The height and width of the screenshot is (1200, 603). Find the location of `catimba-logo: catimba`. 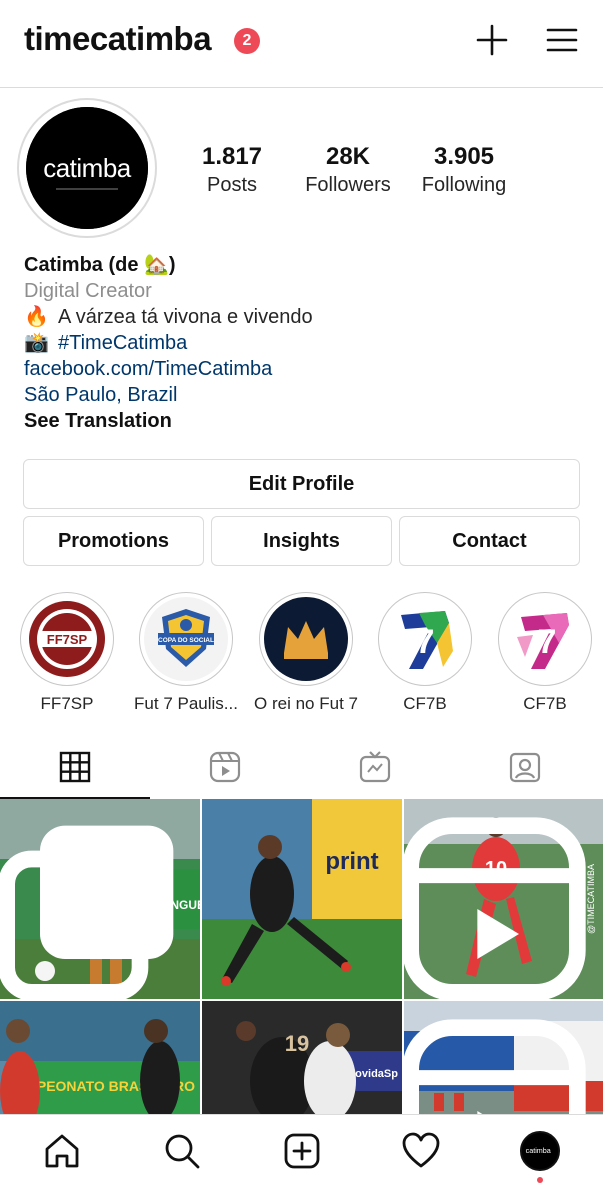

catimba-logo: catimba is located at coordinates (87, 168).